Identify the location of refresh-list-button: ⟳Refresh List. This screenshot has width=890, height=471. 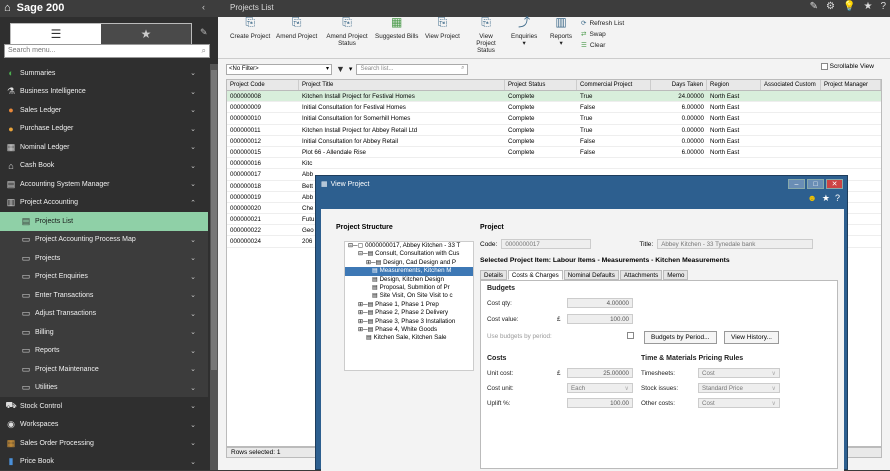
(602, 23).